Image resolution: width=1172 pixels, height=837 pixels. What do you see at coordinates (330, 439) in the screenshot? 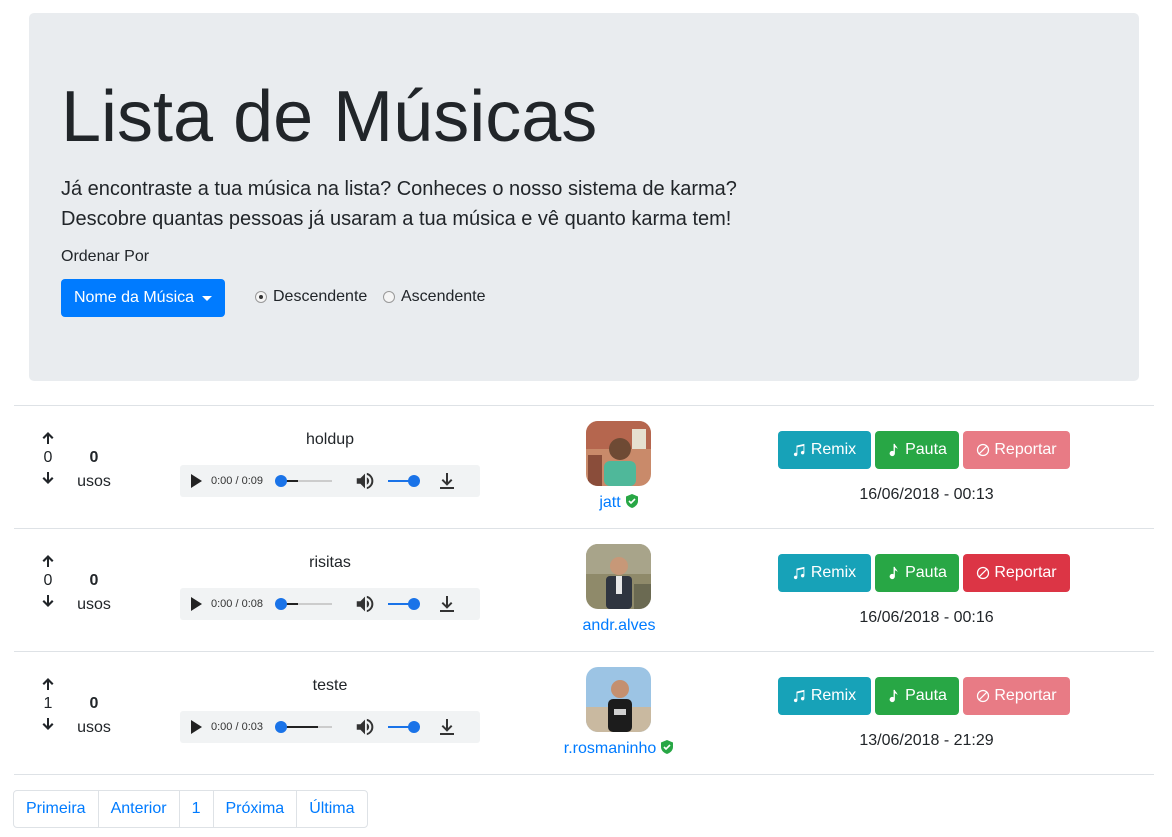
I see `track-title: holdup` at bounding box center [330, 439].